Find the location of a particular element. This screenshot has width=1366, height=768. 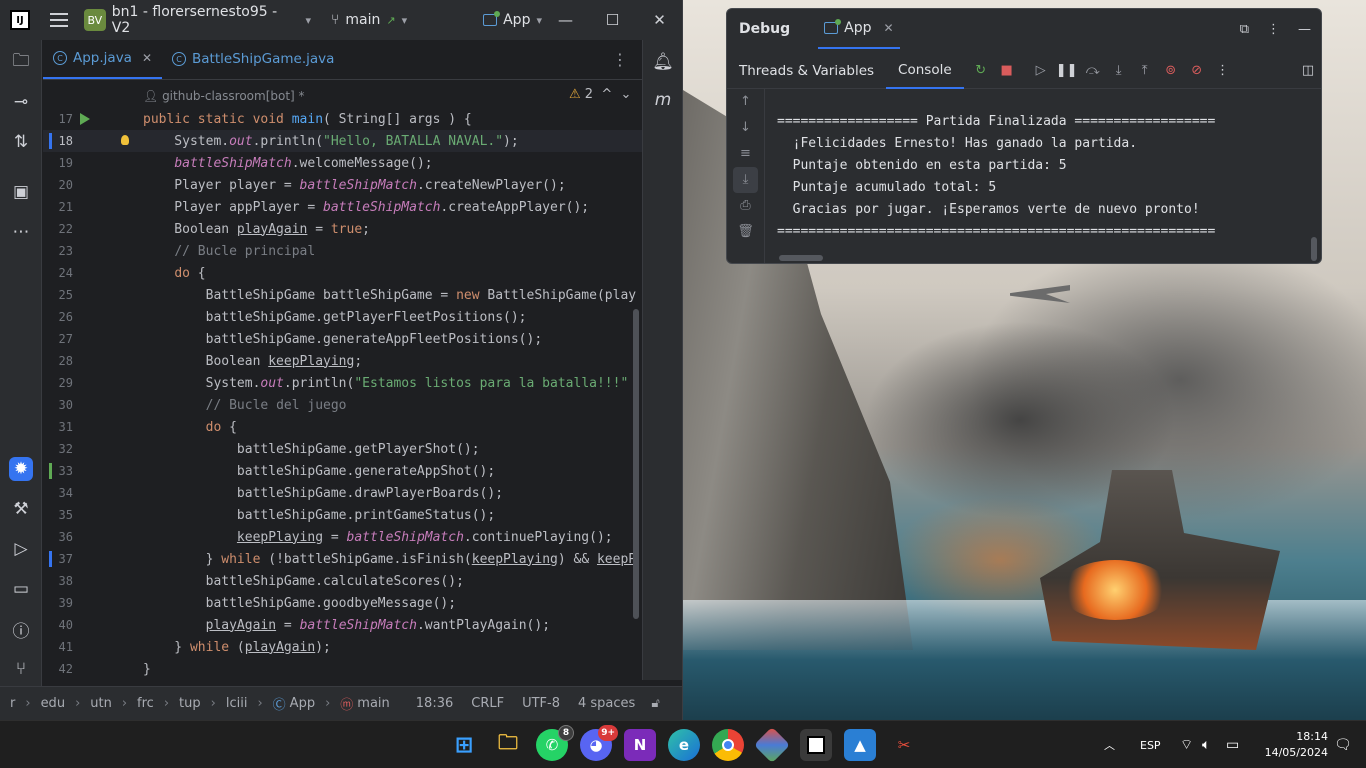

tab-threads-variables: Threads & Variables is located at coordinates (806, 71).